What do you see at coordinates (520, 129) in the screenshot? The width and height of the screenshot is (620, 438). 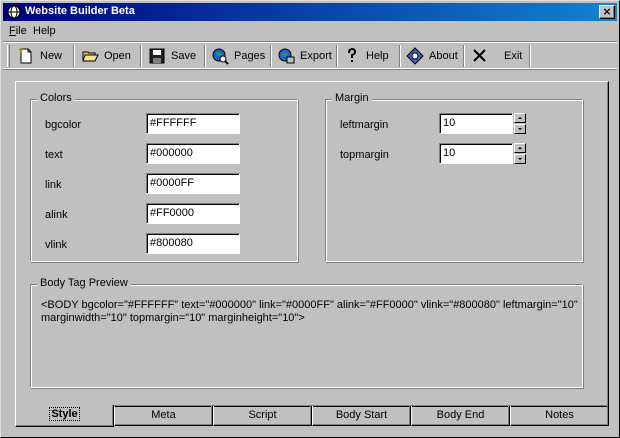 I see `leftmargin-down-arrow-icon` at bounding box center [520, 129].